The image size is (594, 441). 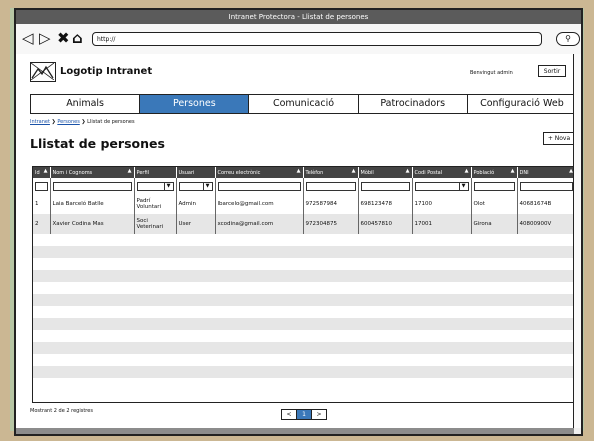 What do you see at coordinates (195, 104) in the screenshot?
I see `menu-item-persones: Persones` at bounding box center [195, 104].